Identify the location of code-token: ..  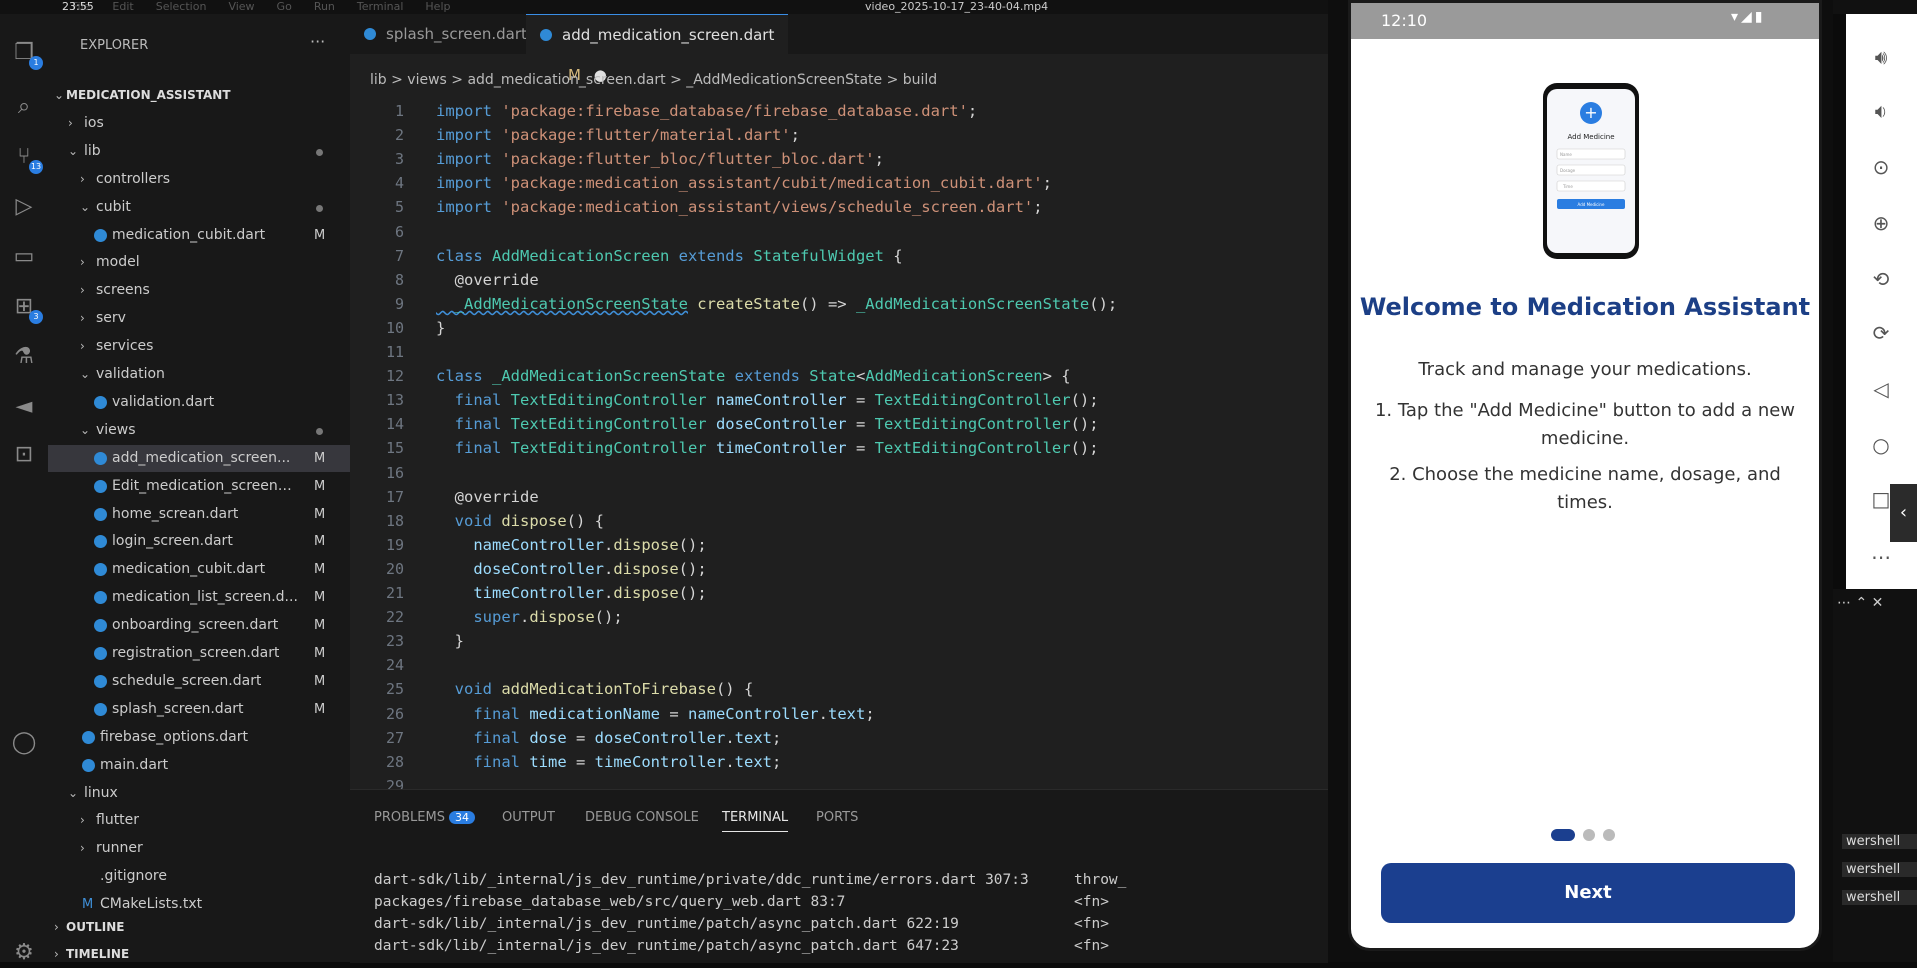
(608, 568).